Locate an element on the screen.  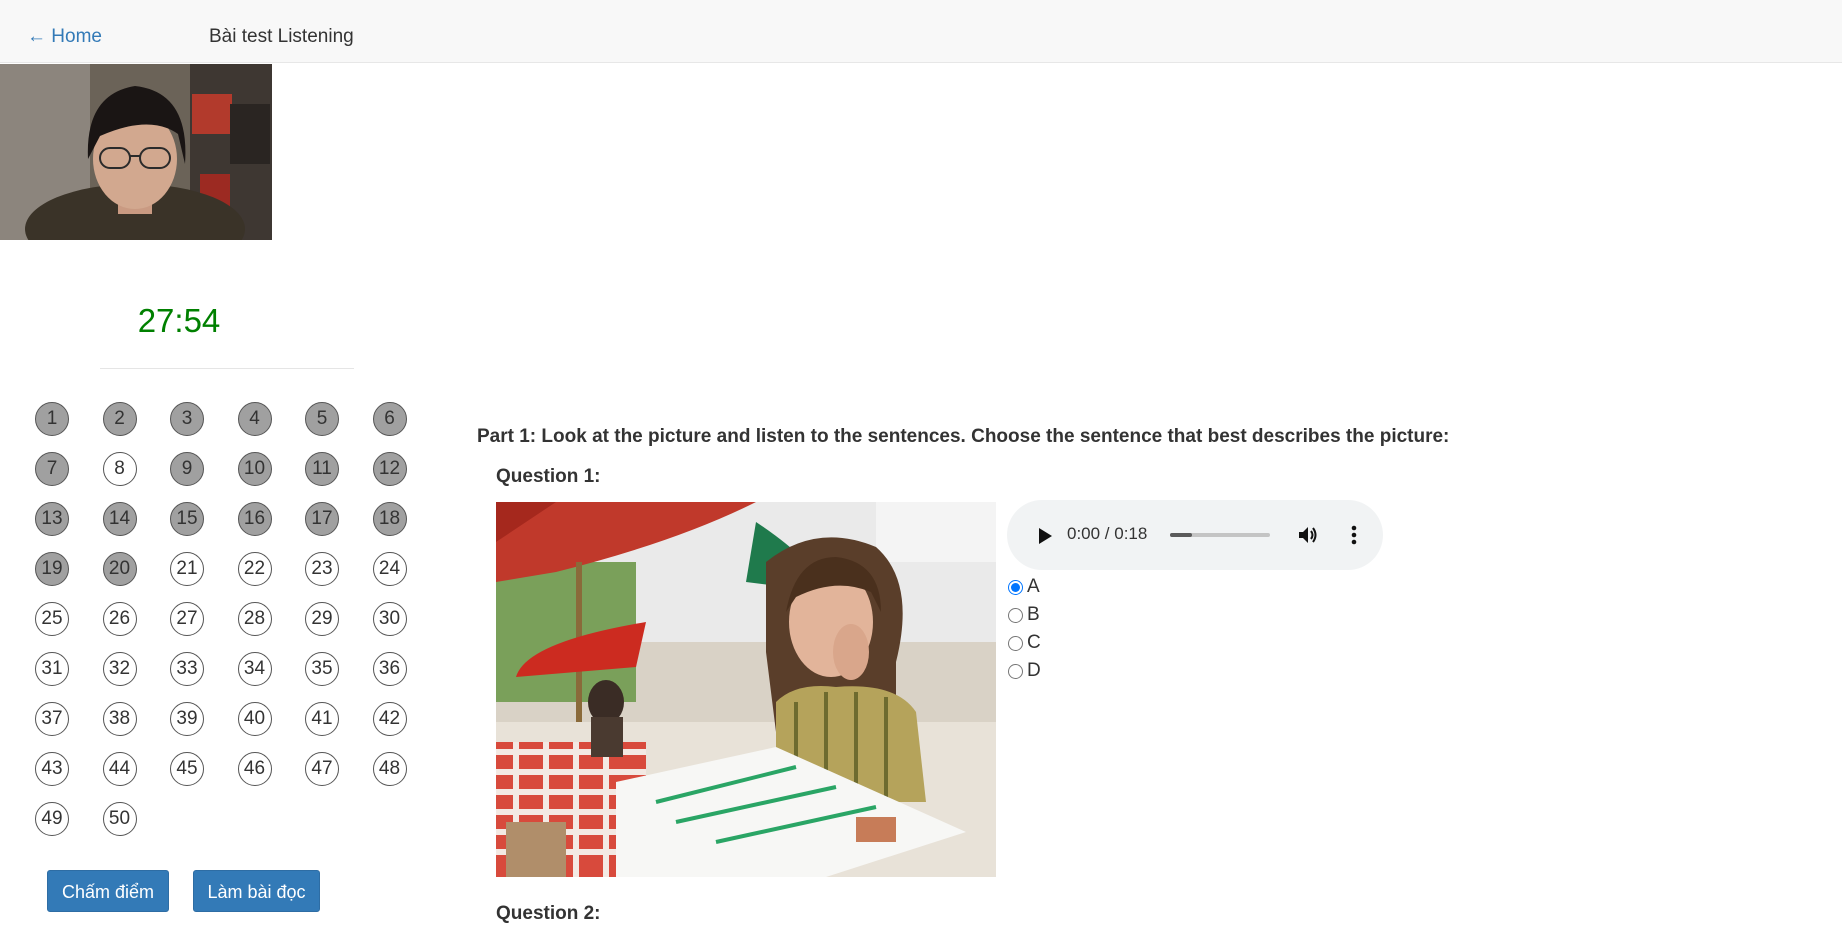
question-nav-button: 35 is located at coordinates (322, 669).